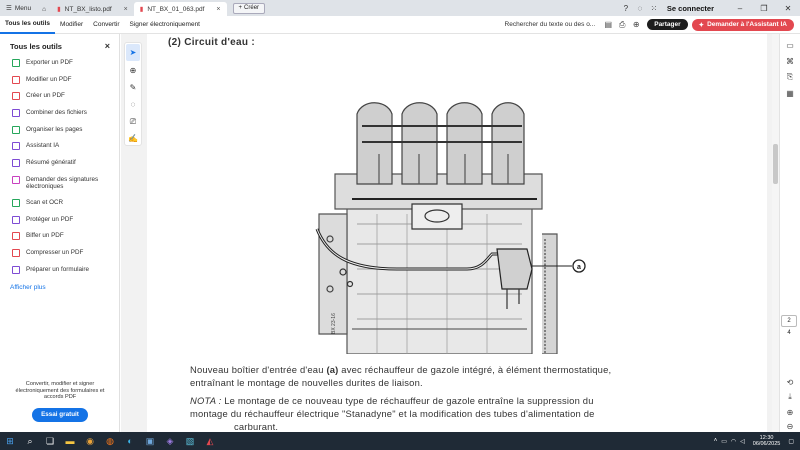  What do you see at coordinates (110, 441) in the screenshot?
I see `firefox-icon: ◍` at bounding box center [110, 441].